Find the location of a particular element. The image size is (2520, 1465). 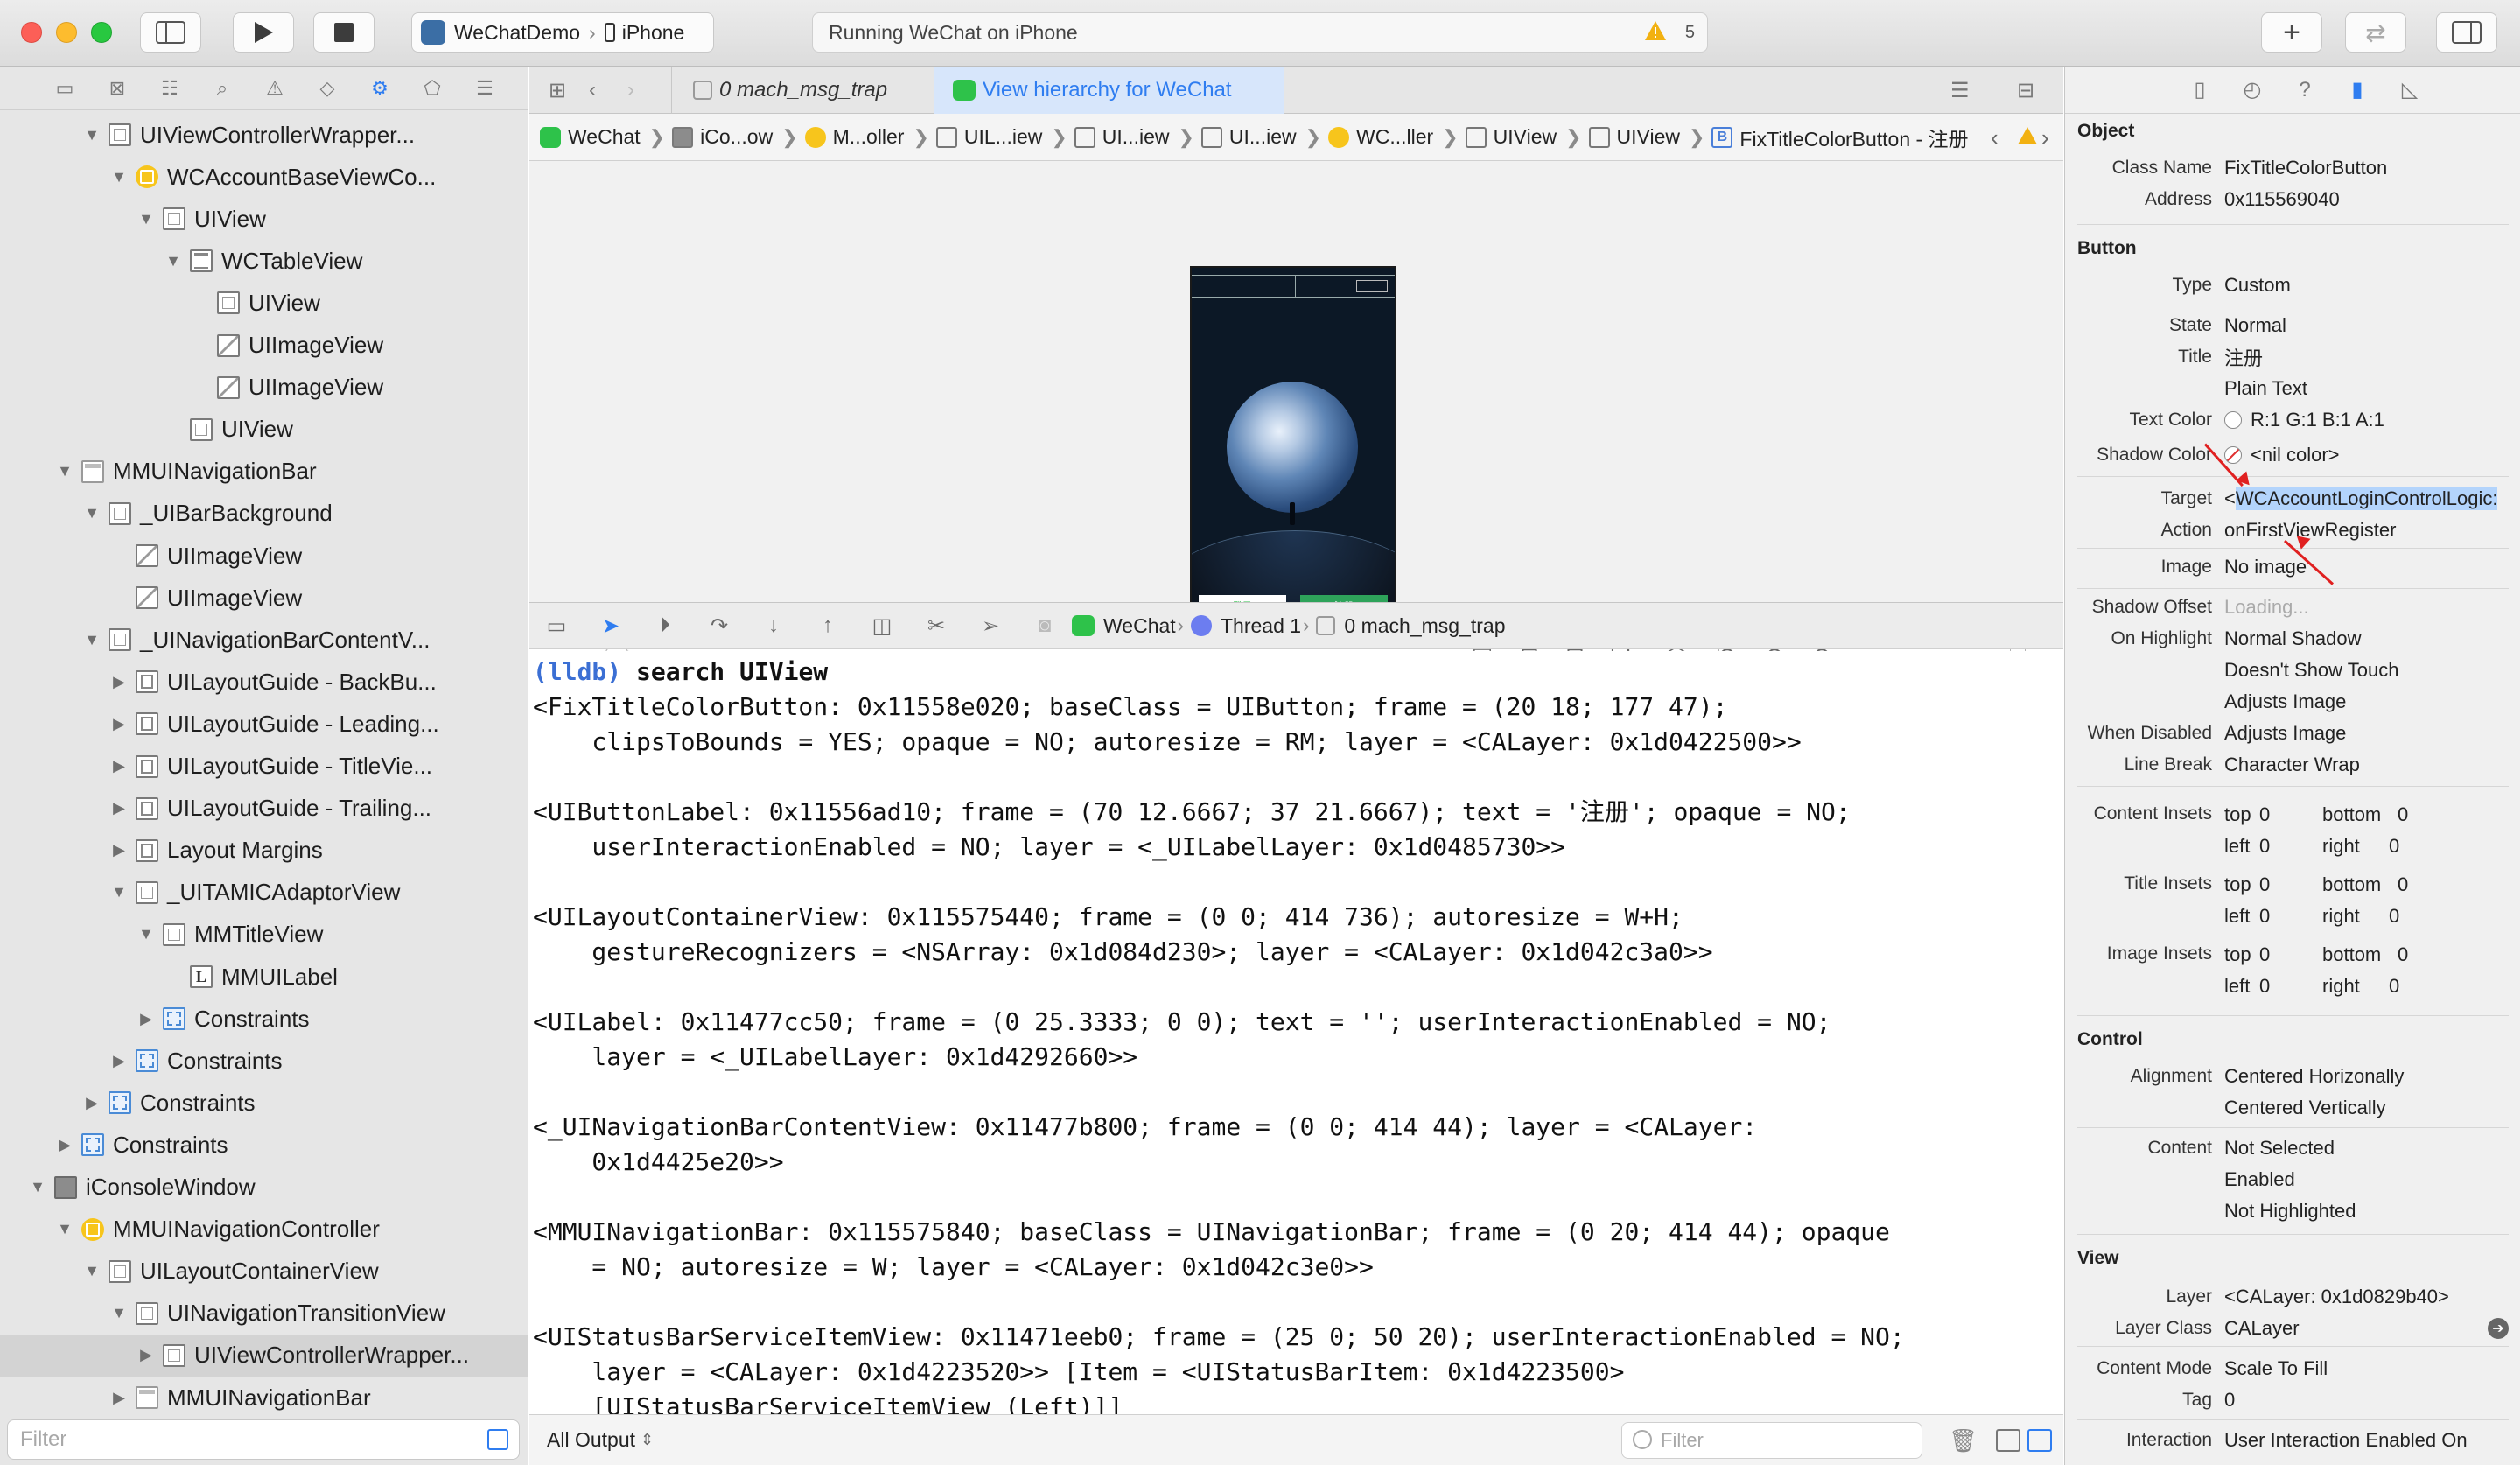

folder-icon: ▭ is located at coordinates (64, 88).